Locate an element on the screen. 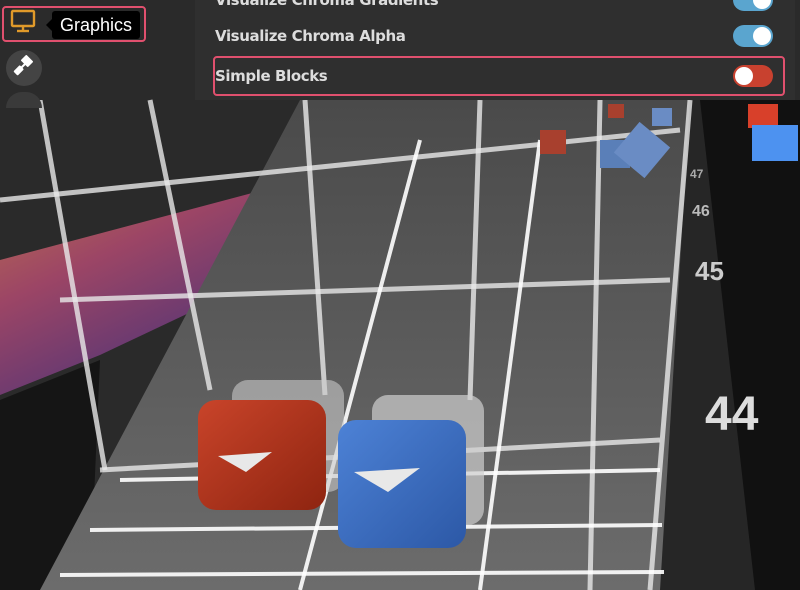  visualize-chroma-gradients-toggle is located at coordinates (753, 5).